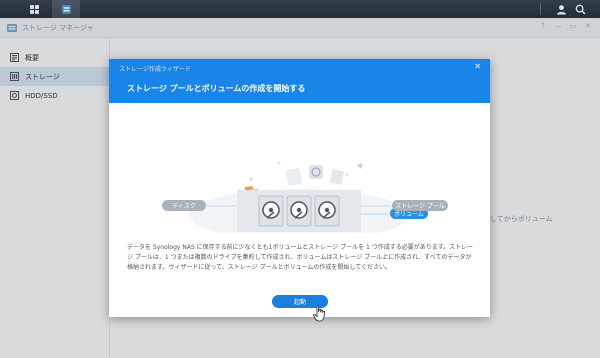  Describe the element at coordinates (34, 9) in the screenshot. I see `main-menu-grid-icon` at that location.